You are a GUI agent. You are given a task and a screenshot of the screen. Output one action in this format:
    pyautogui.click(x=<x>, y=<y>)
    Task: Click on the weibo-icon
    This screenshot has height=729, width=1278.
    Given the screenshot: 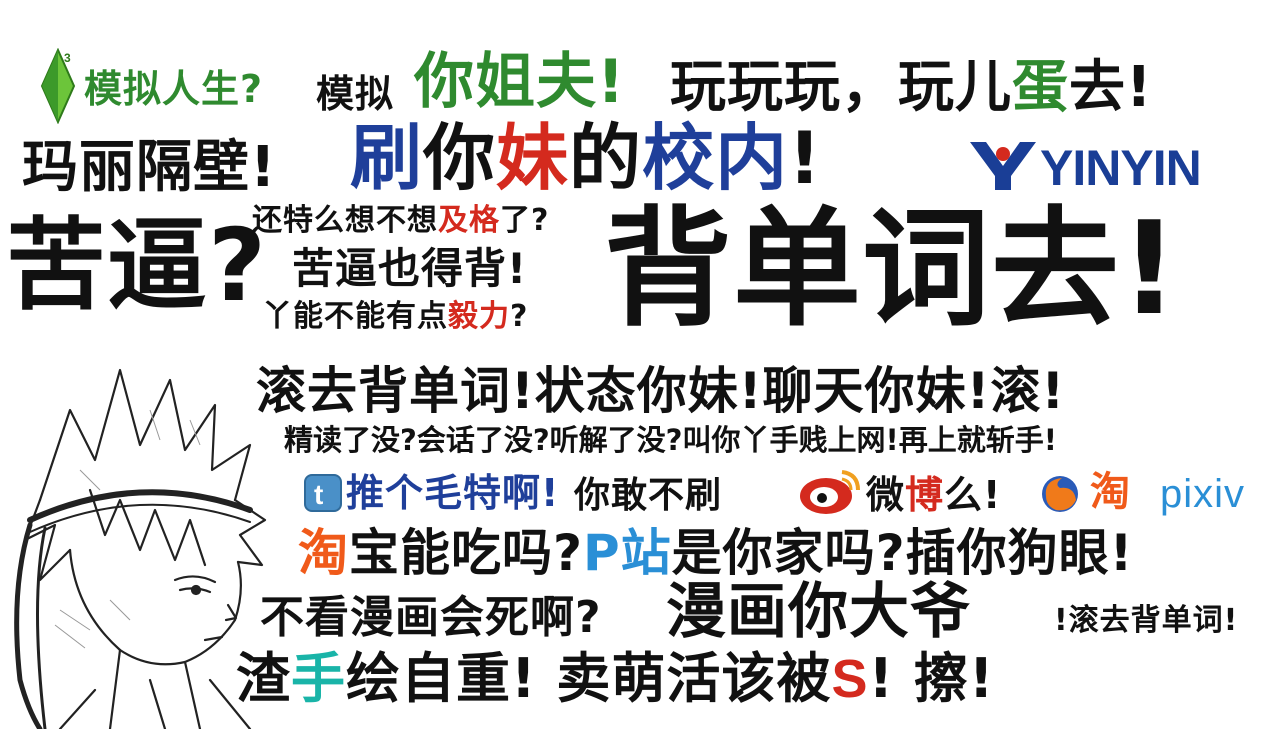 What is the action you would take?
    pyautogui.click(x=830, y=490)
    